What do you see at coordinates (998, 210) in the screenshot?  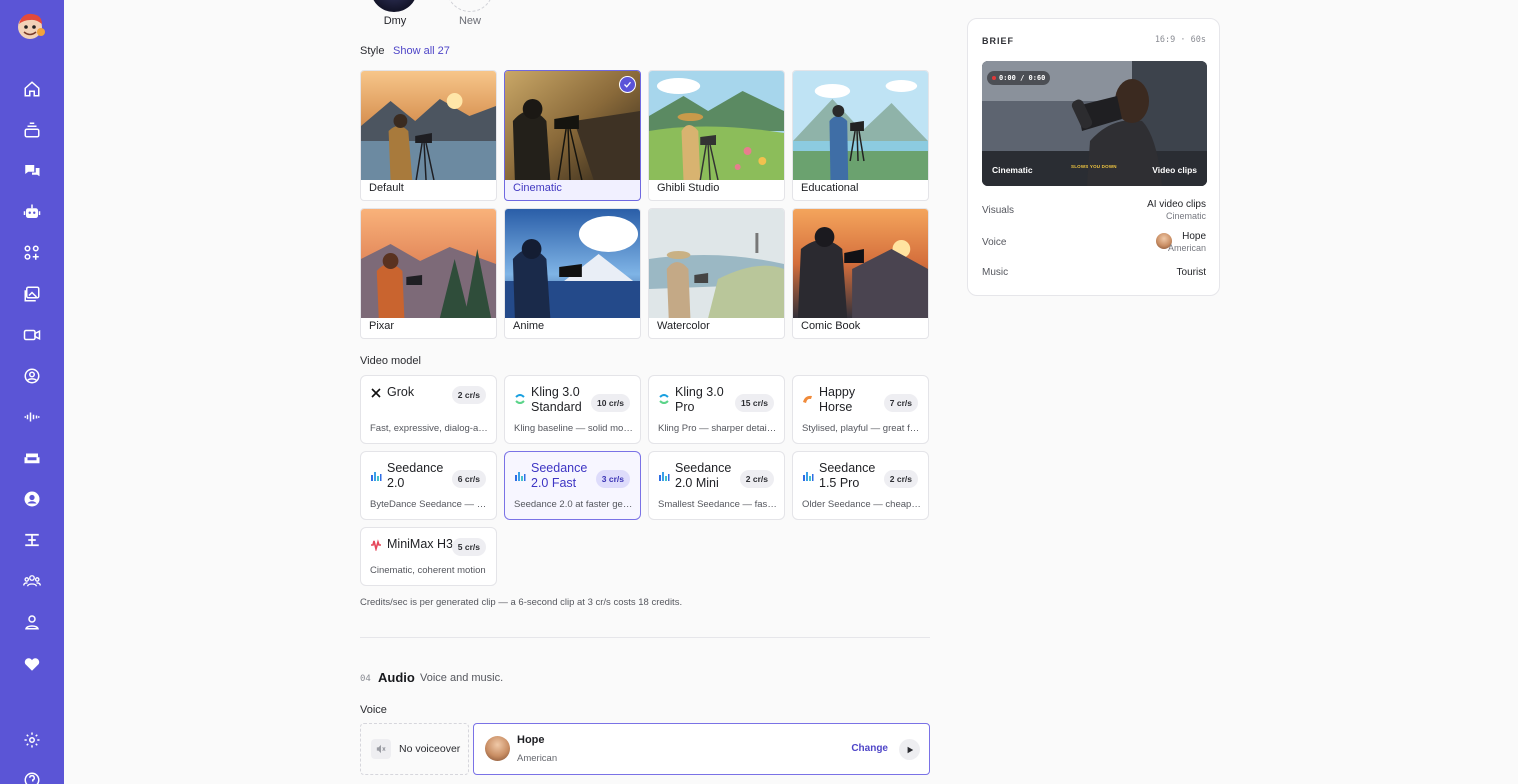 I see `brief-visuals-label: Visuals` at bounding box center [998, 210].